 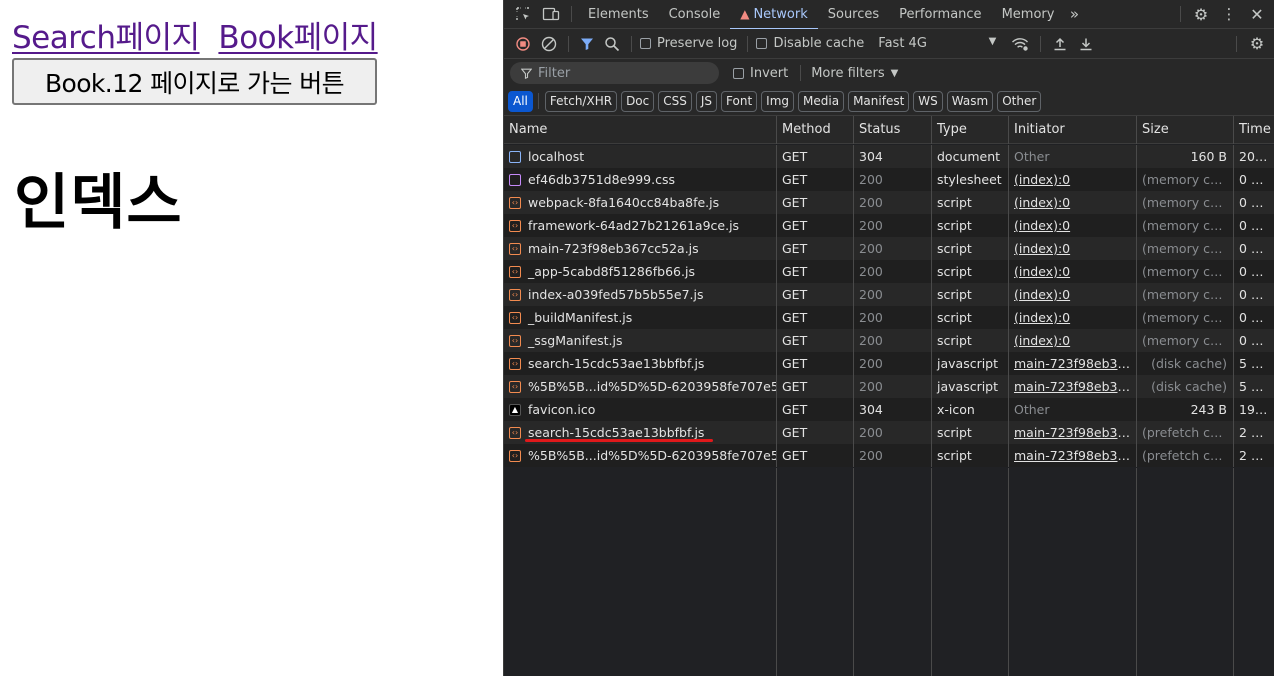 What do you see at coordinates (640, 409) in the screenshot?
I see `request-name-cell: ▲ favicon.ico` at bounding box center [640, 409].